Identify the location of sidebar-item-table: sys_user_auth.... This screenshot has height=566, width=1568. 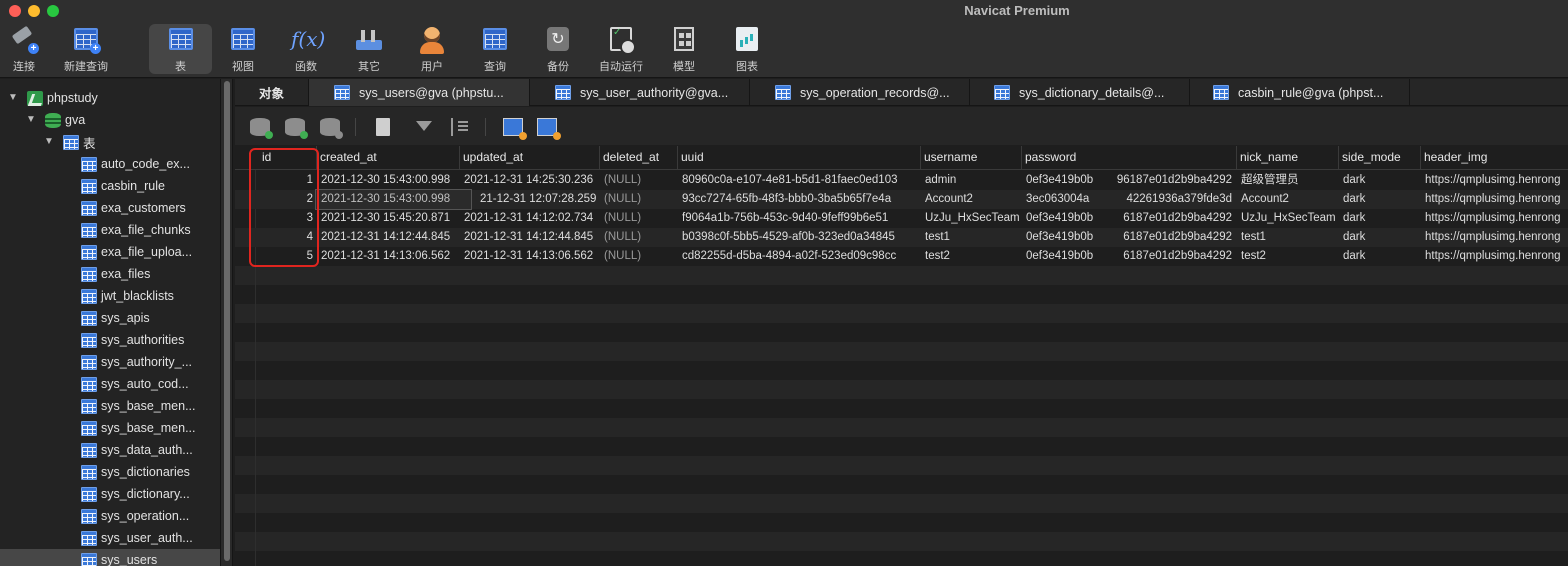
(110, 538).